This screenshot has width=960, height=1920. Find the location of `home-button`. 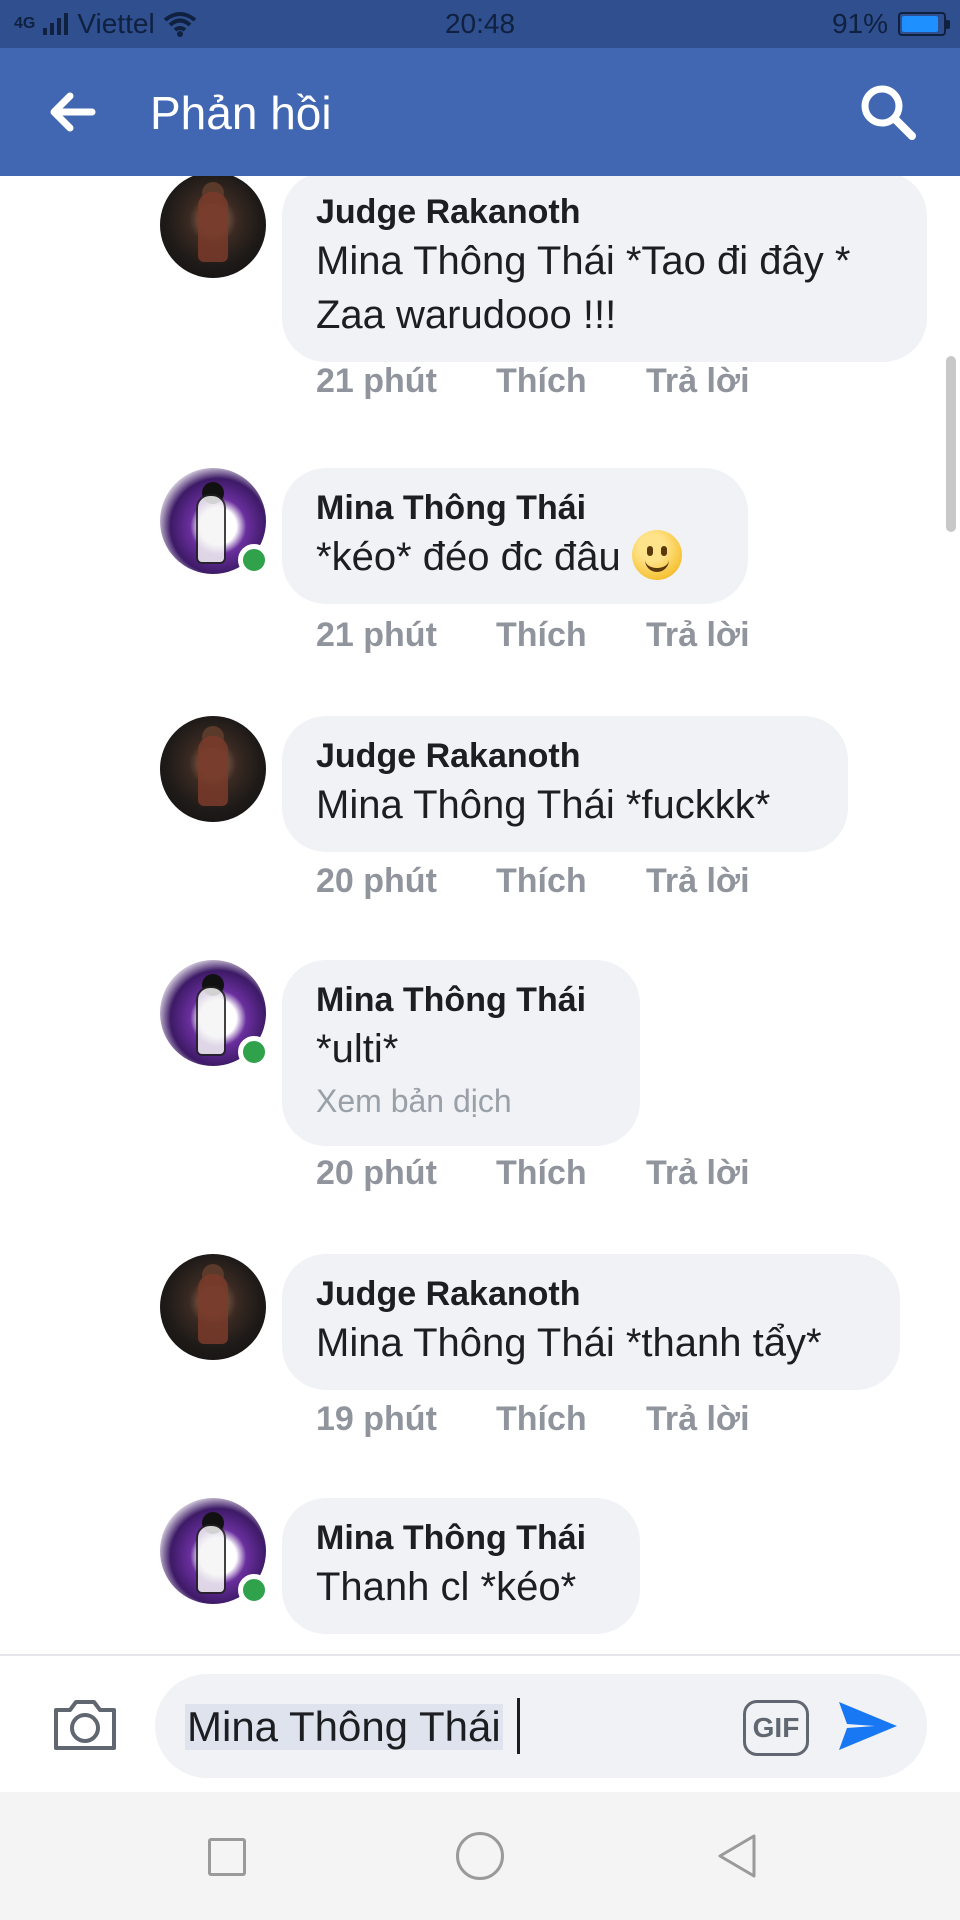

home-button is located at coordinates (480, 1856).